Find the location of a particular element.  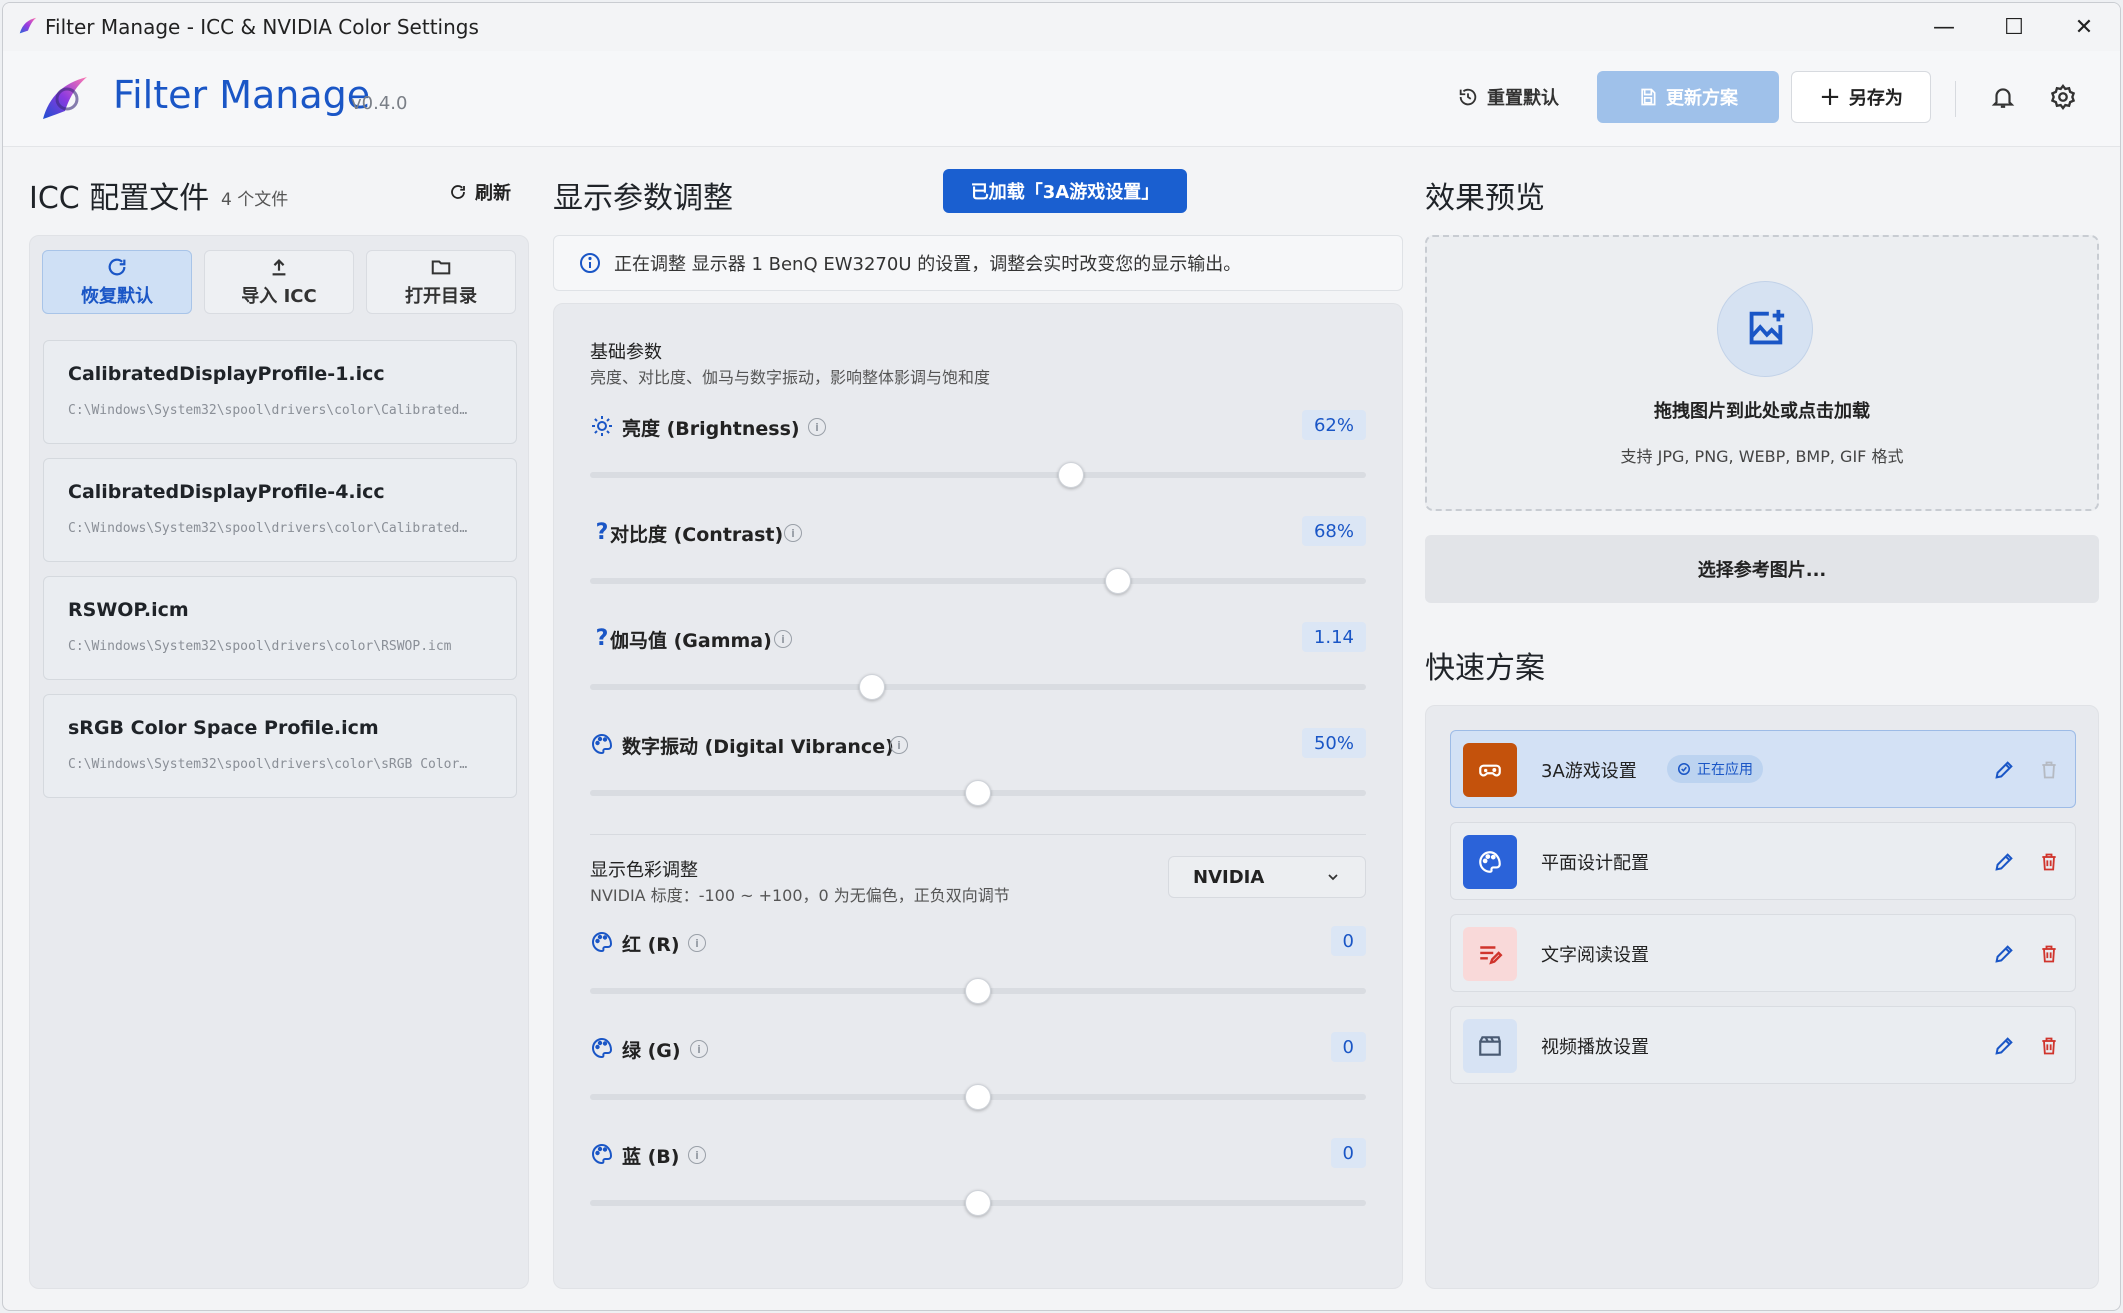

brightness-value: 62% is located at coordinates (1333, 425).